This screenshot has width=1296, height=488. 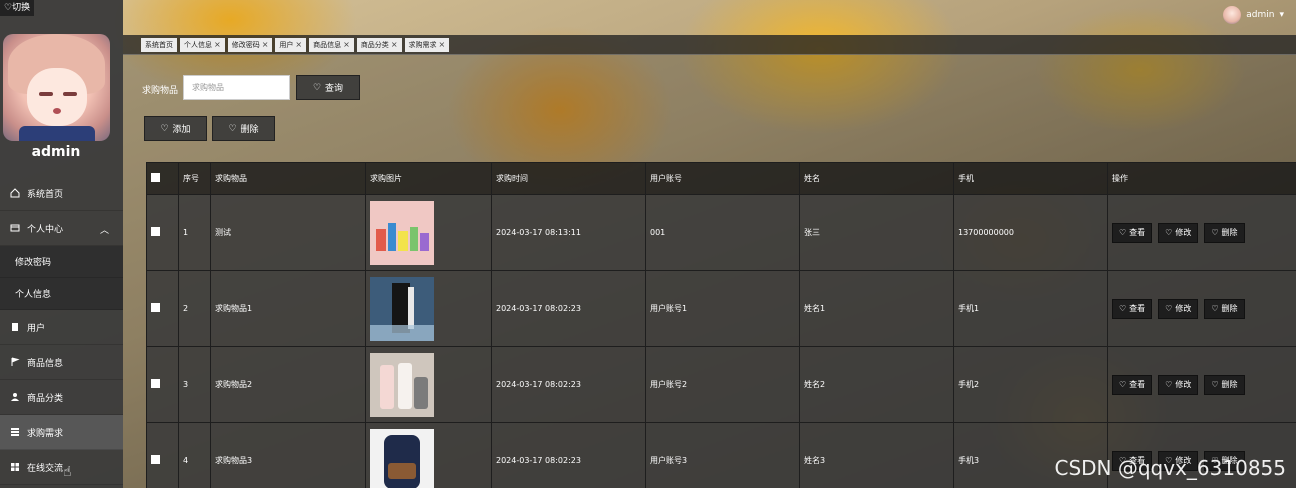 What do you see at coordinates (328, 87) in the screenshot?
I see `query-button: ♡ 查询` at bounding box center [328, 87].